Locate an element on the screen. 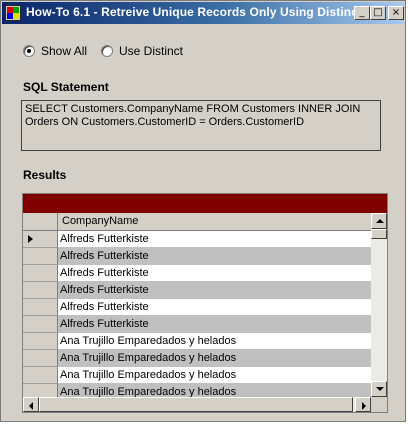  horizontal-scrollbar is located at coordinates (197, 404).